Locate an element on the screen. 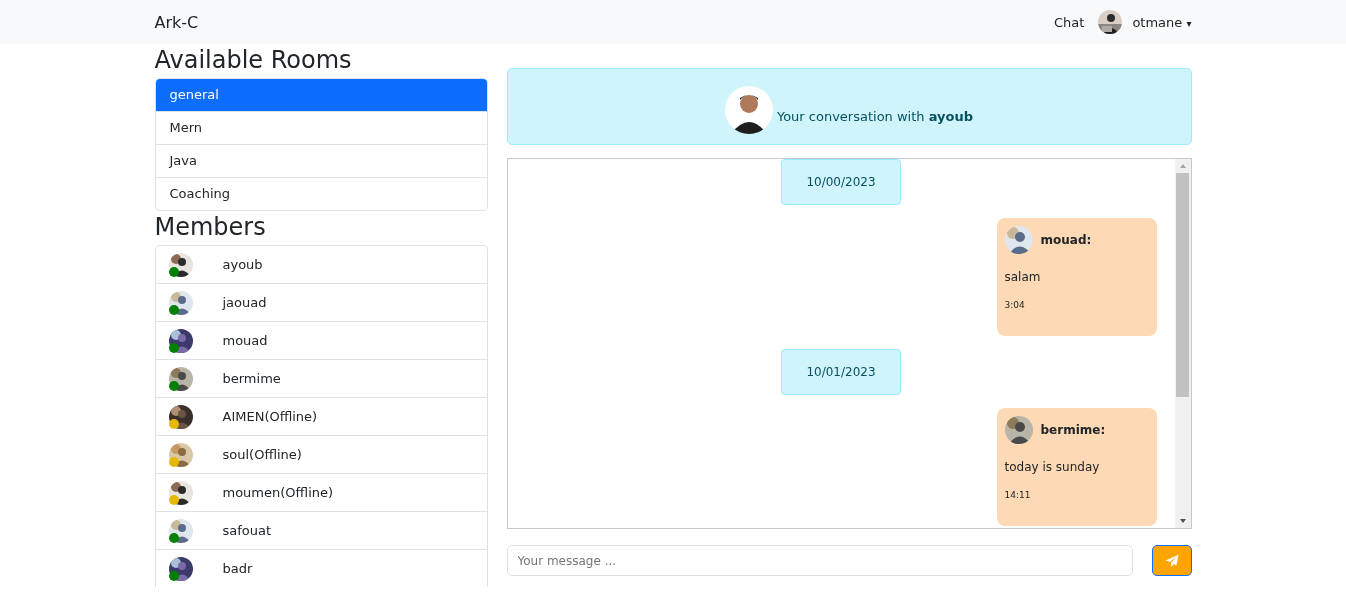  member-item: jaouad is located at coordinates (321, 302).